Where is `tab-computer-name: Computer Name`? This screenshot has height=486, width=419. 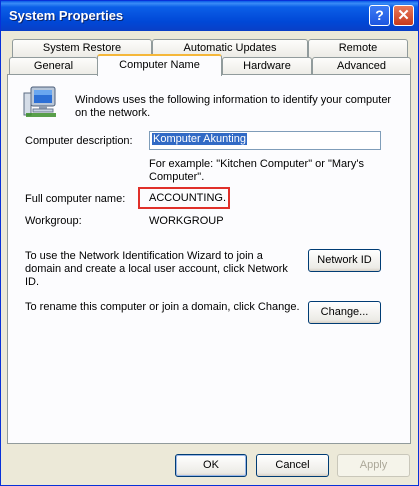
tab-computer-name: Computer Name is located at coordinates (159, 65).